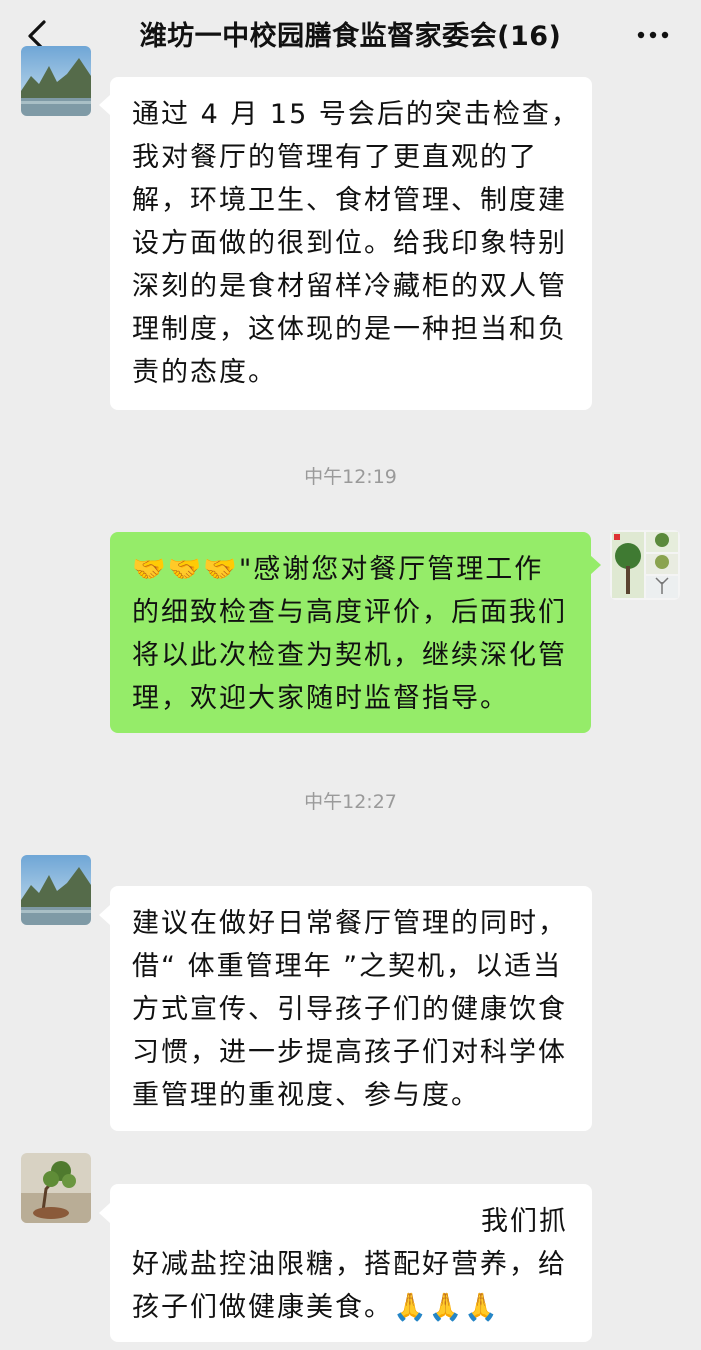 The width and height of the screenshot is (701, 1350). I want to click on chat-title: 潍坊一中校园膳食监督家委会(16), so click(350, 36).